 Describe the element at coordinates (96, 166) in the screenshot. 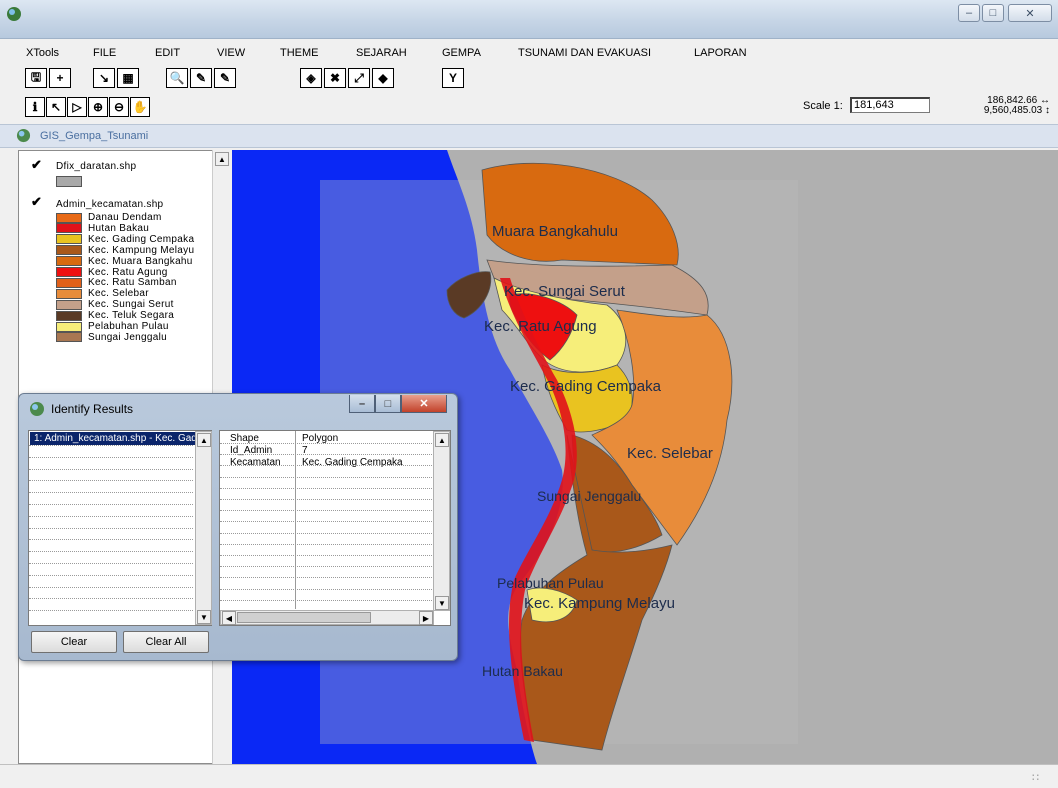

I see `layer1-name: Dfix_daratan.shp` at that location.